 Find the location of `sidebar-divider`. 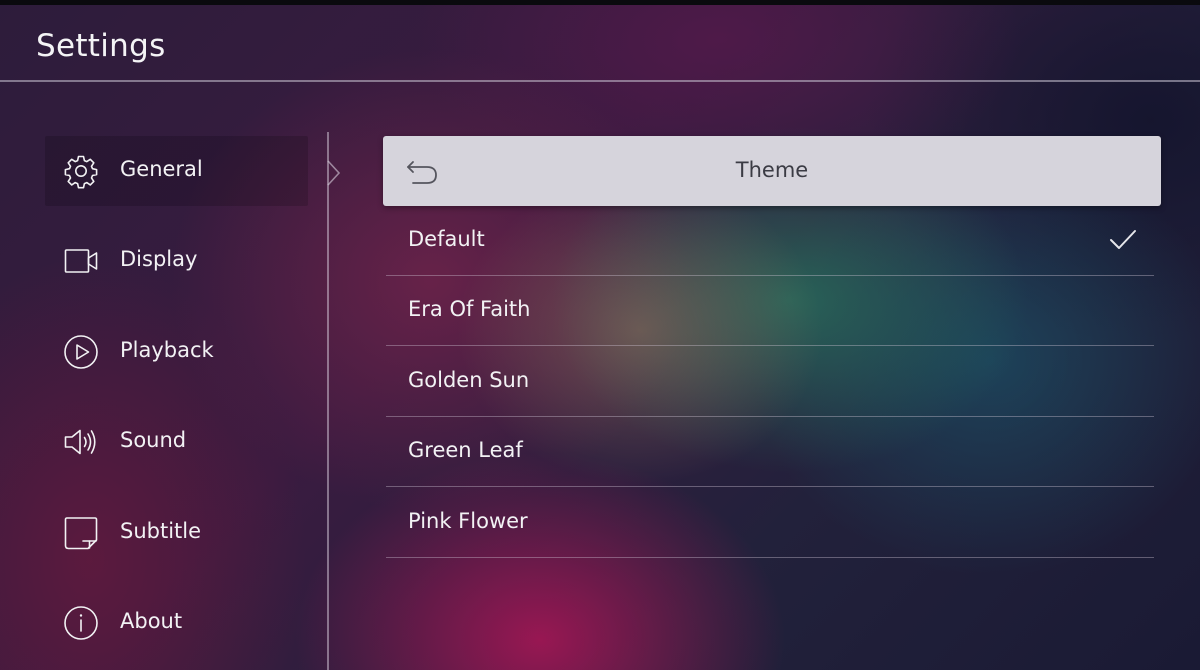

sidebar-divider is located at coordinates (328, 401).